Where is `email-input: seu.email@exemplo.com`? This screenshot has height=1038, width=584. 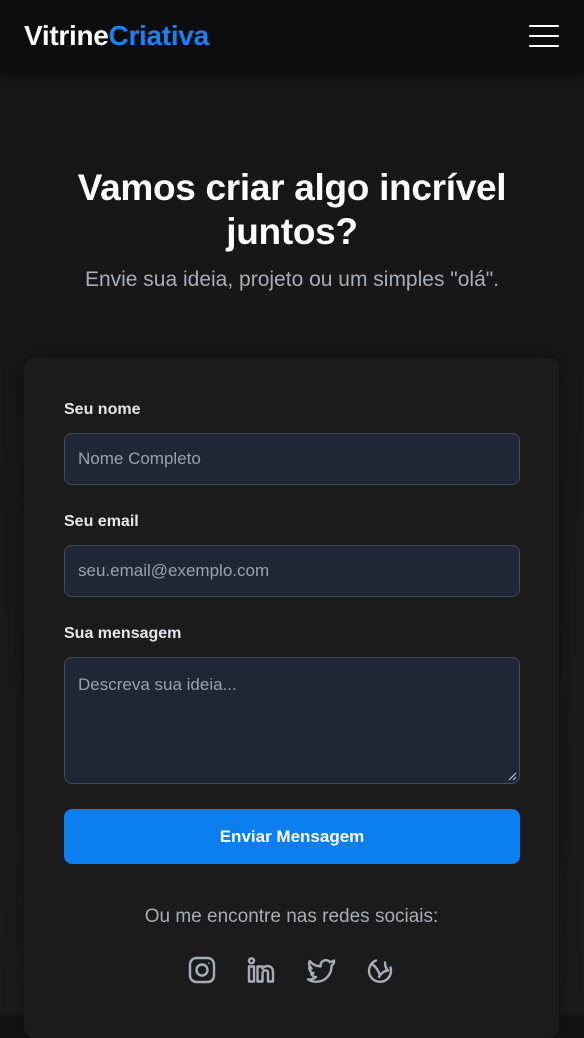 email-input: seu.email@exemplo.com is located at coordinates (292, 571).